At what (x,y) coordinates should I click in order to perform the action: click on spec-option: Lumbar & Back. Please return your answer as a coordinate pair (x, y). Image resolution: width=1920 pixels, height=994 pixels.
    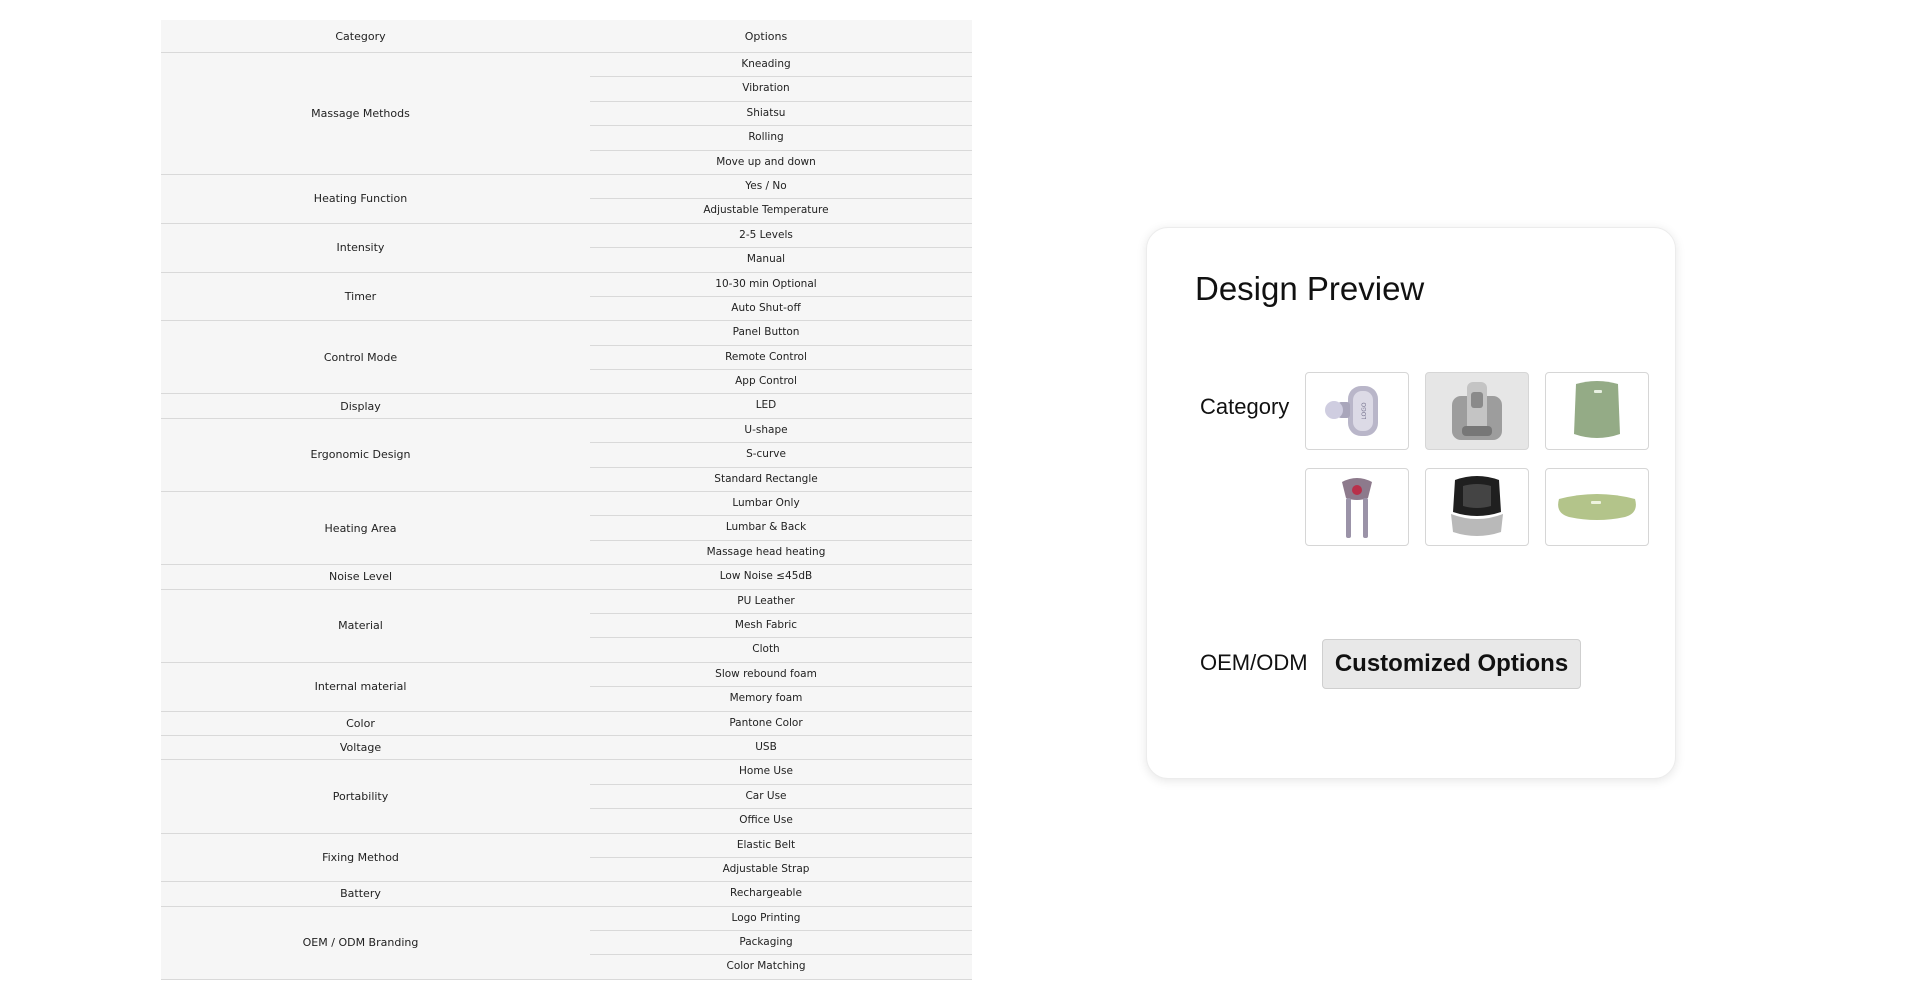
    Looking at the image, I should click on (781, 528).